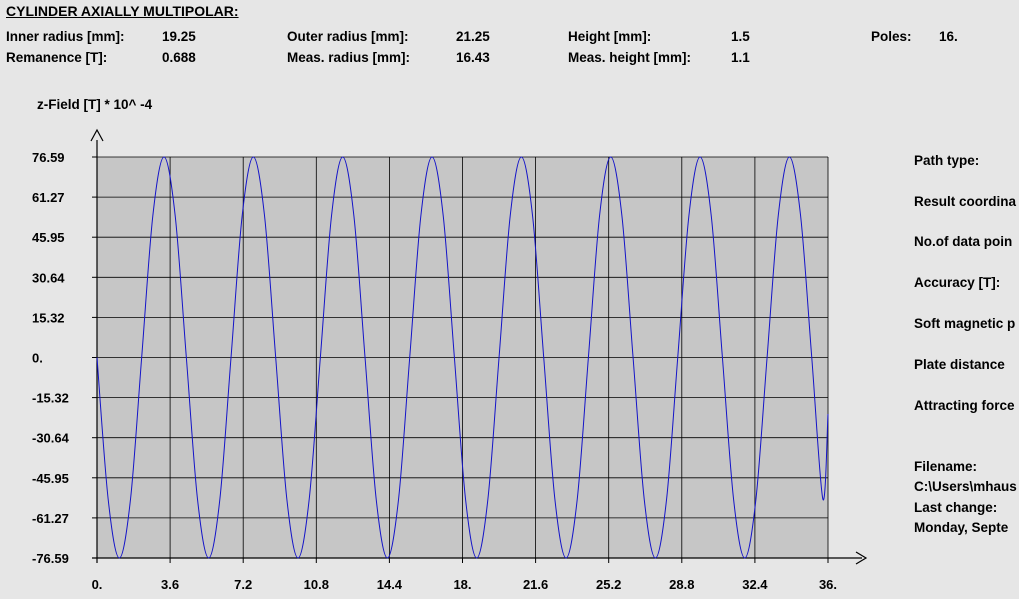 Image resolution: width=1019 pixels, height=599 pixels. What do you see at coordinates (50, 478) in the screenshot?
I see `y-tick-label: -45.95` at bounding box center [50, 478].